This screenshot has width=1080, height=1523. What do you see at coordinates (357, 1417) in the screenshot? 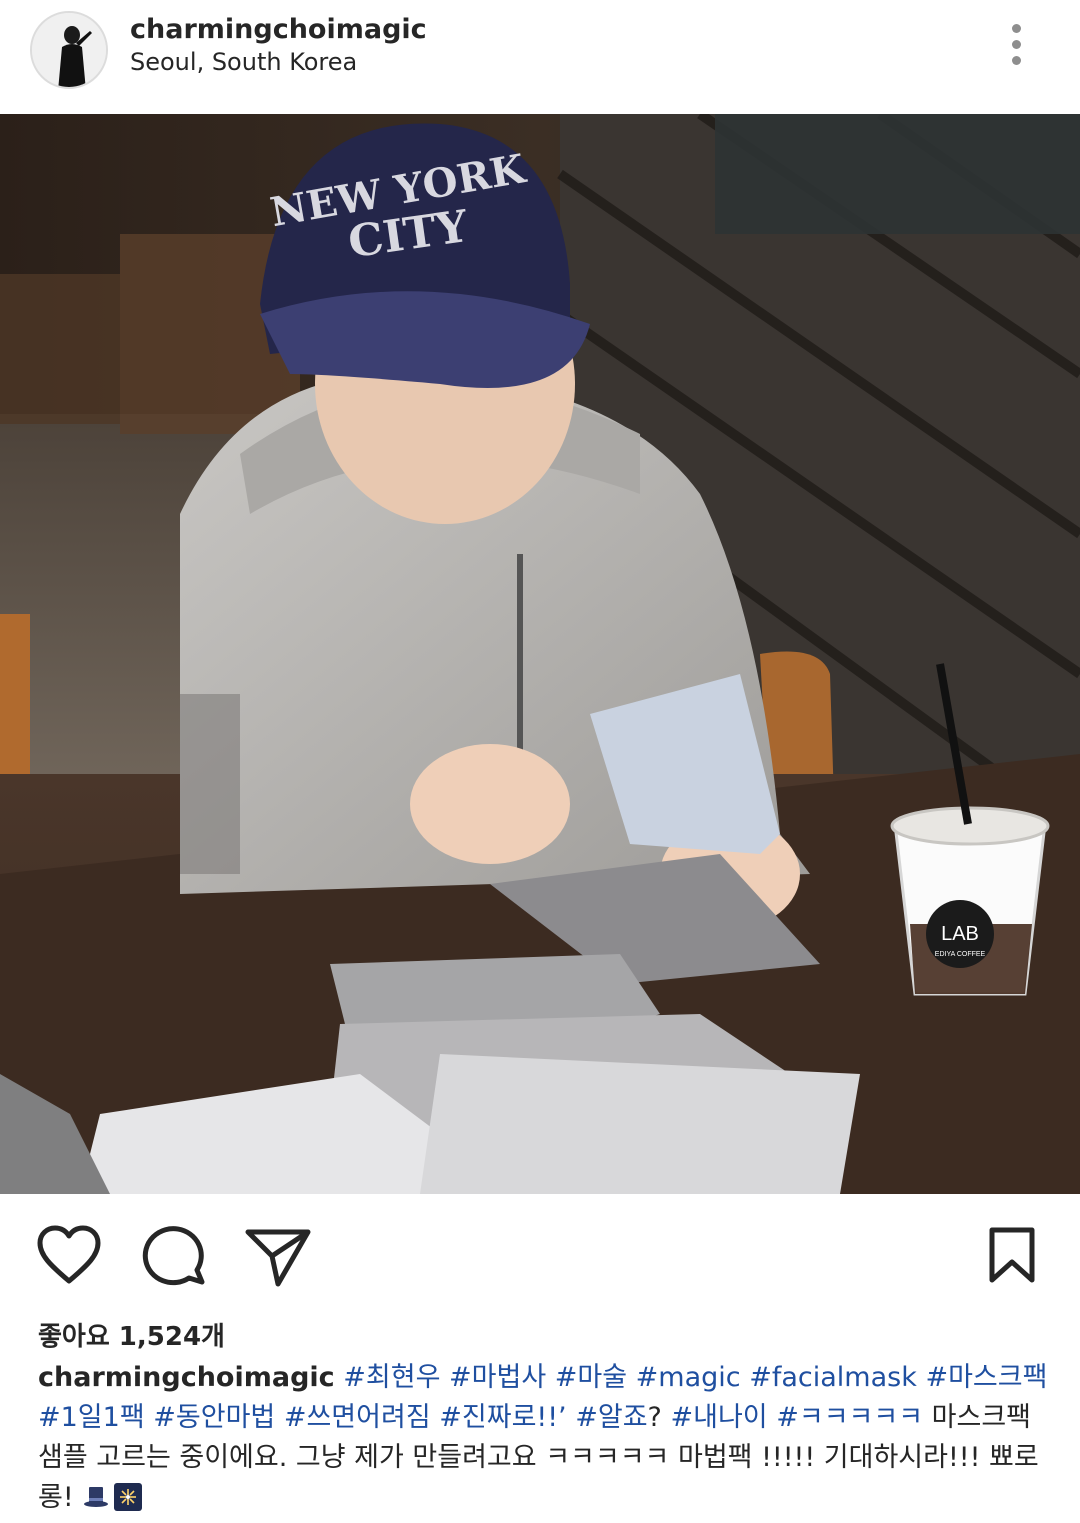
I see `hashtag: #쓰면어려짐` at bounding box center [357, 1417].